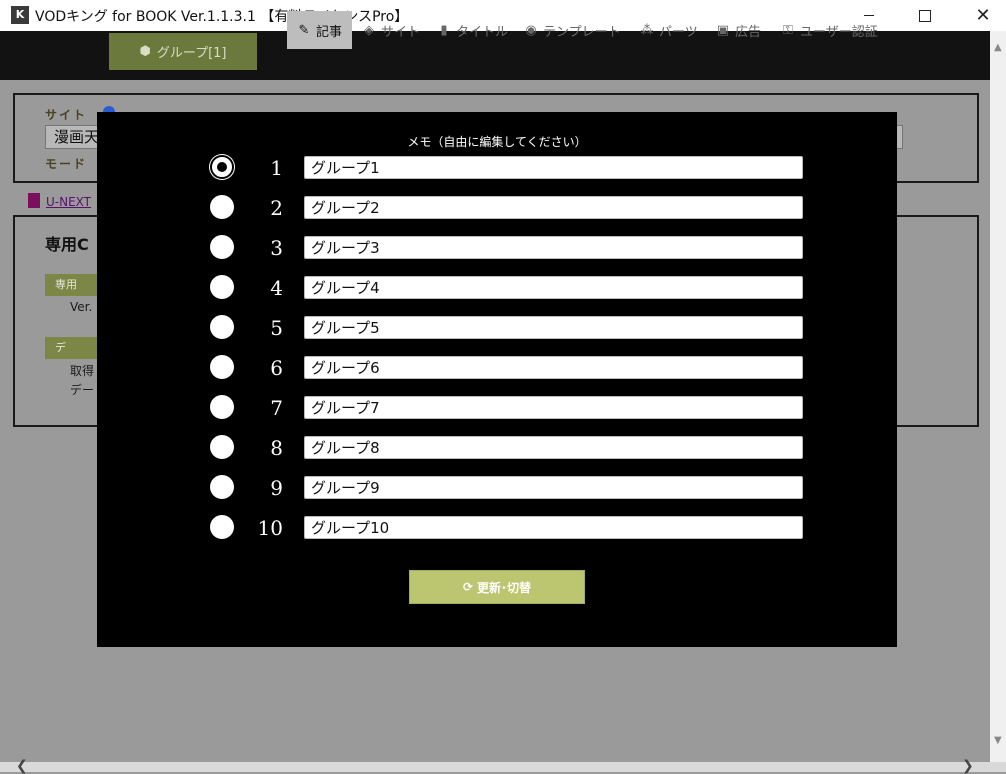  What do you see at coordinates (75, 348) in the screenshot?
I see `data-button: デ` at bounding box center [75, 348].